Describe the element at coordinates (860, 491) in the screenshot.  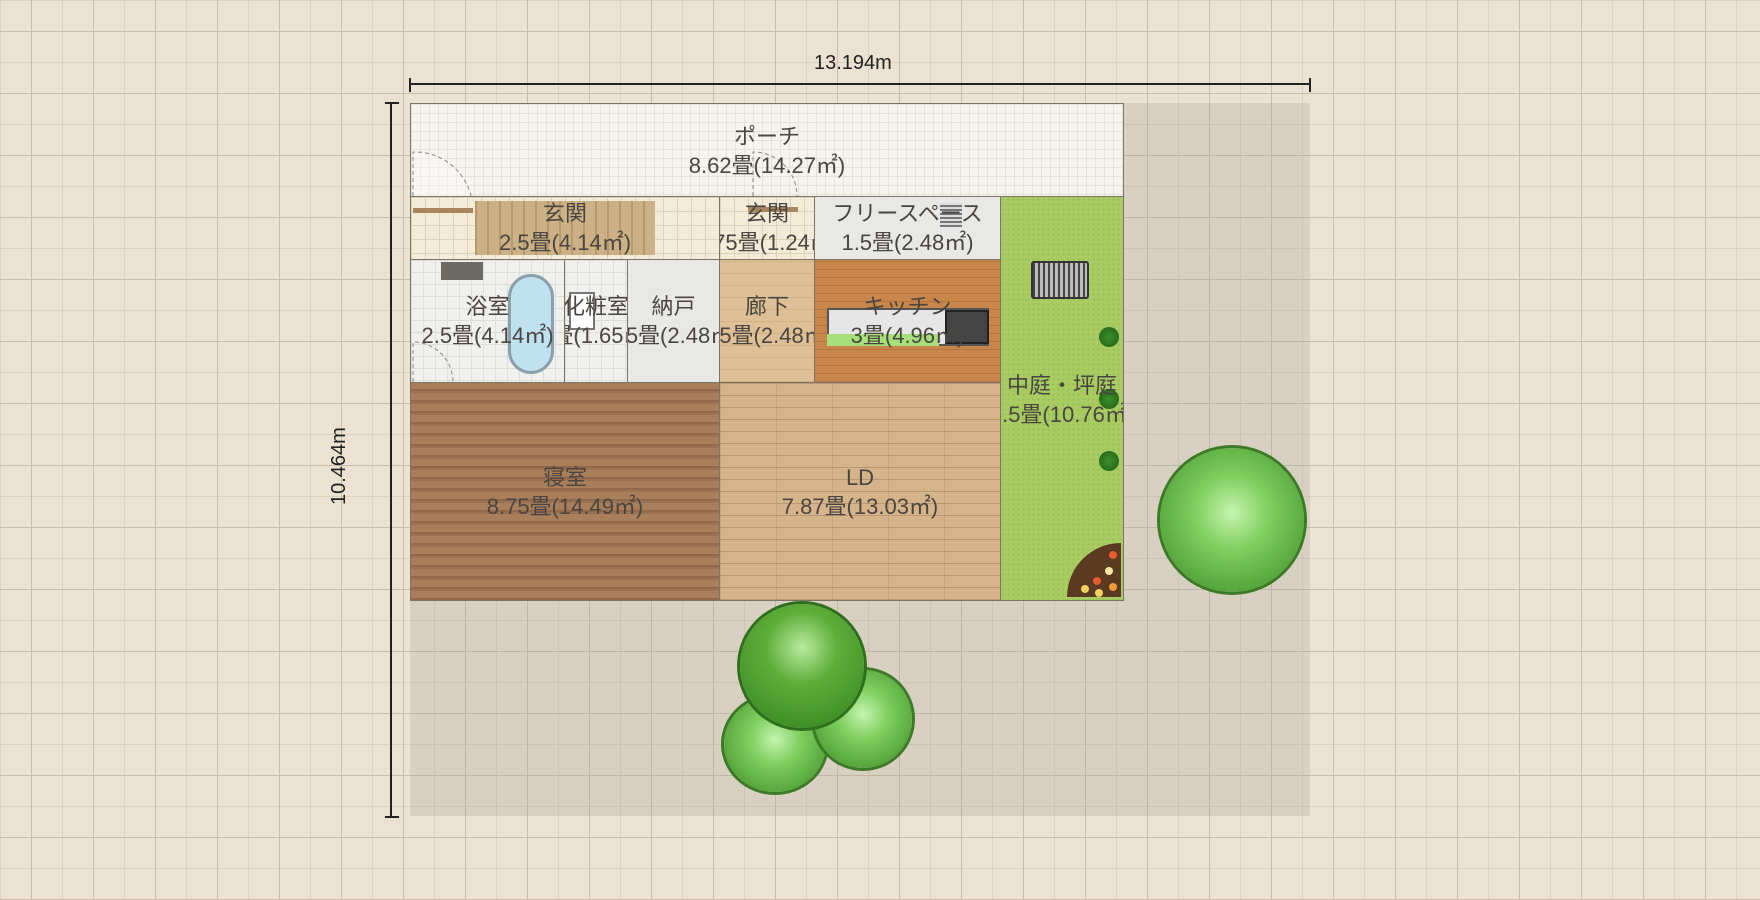
I see `room-ld: LD 7.87畳(13.03㎡)` at that location.